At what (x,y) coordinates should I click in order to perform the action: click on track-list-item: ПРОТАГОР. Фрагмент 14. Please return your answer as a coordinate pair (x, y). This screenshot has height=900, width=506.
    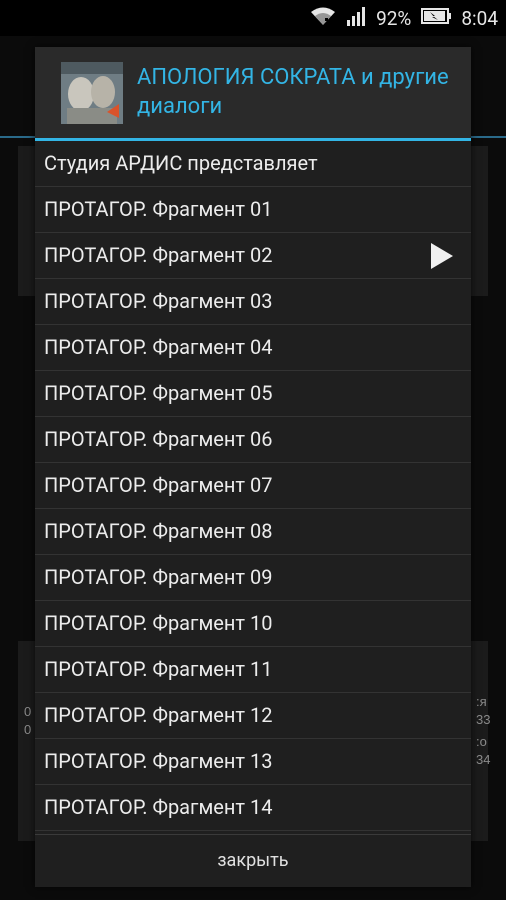
    Looking at the image, I should click on (253, 808).